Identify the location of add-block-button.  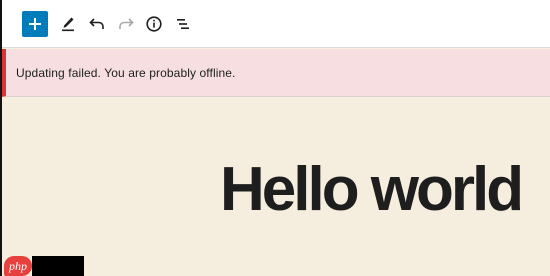
(35, 24).